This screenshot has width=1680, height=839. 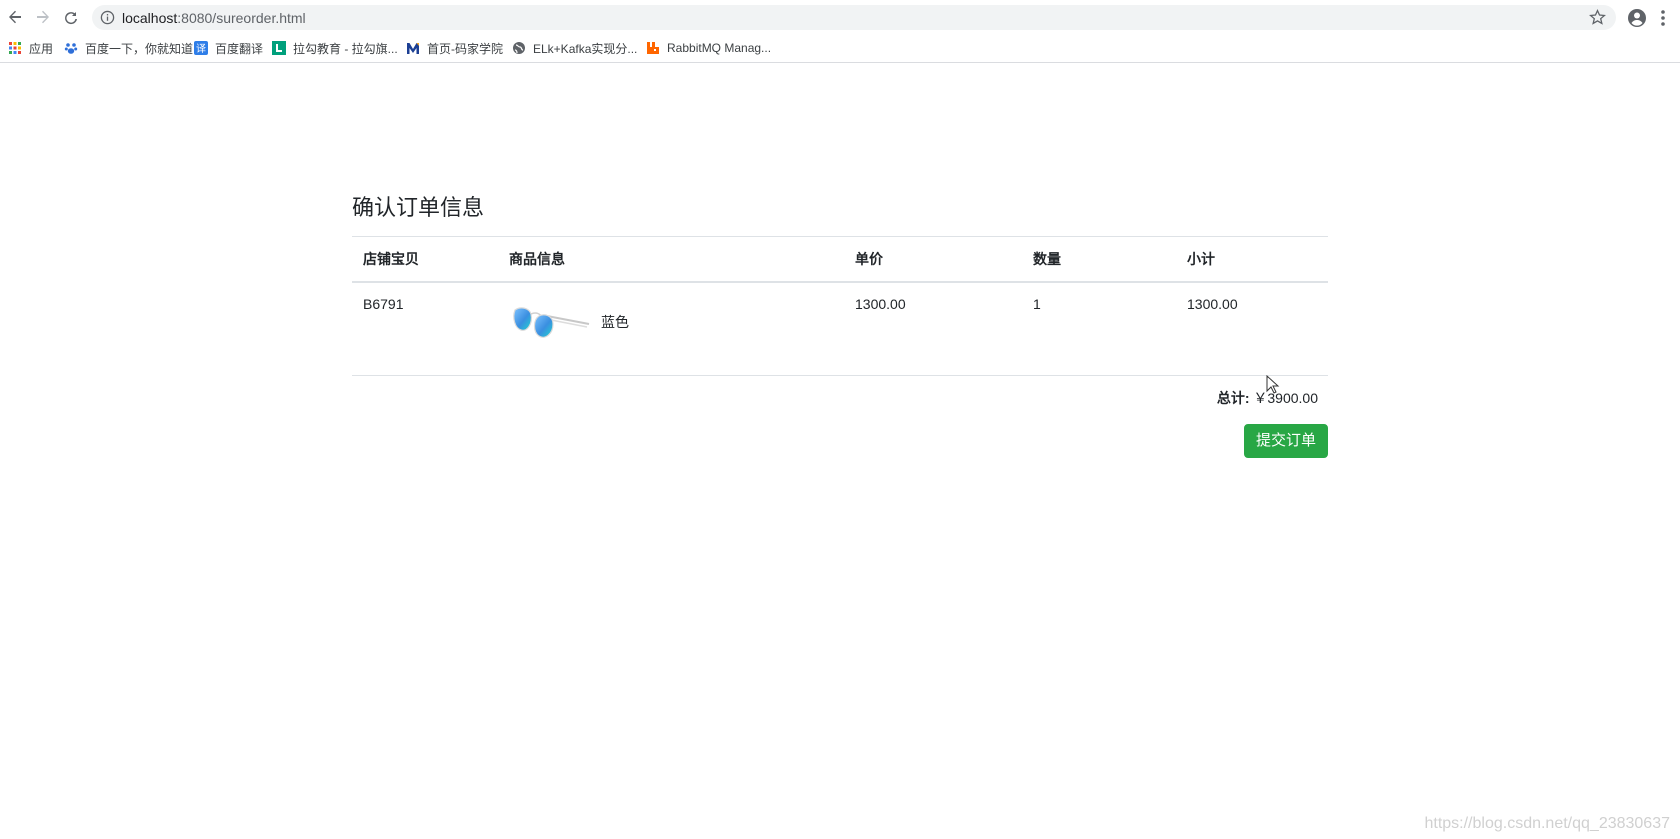 I want to click on page-title: 确认订单信息, so click(x=418, y=207).